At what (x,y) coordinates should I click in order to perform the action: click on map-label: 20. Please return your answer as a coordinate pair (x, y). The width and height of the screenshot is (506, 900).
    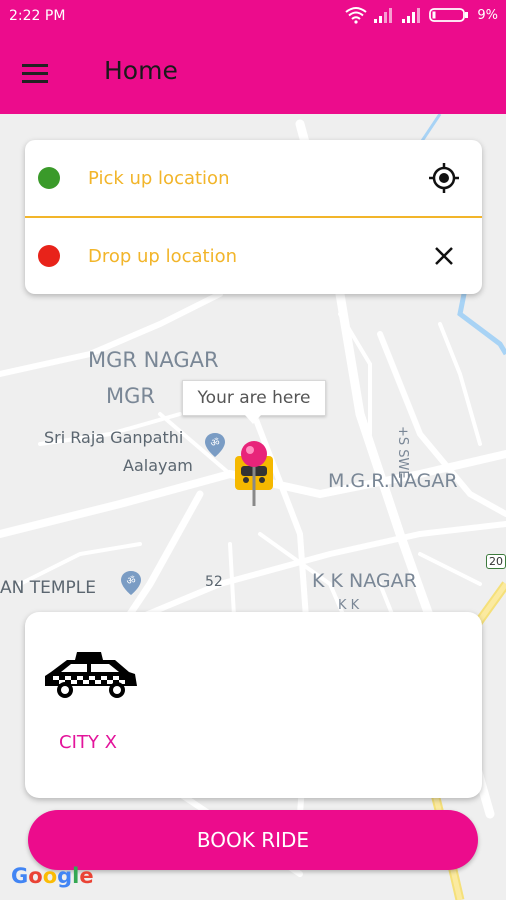
    Looking at the image, I should click on (496, 561).